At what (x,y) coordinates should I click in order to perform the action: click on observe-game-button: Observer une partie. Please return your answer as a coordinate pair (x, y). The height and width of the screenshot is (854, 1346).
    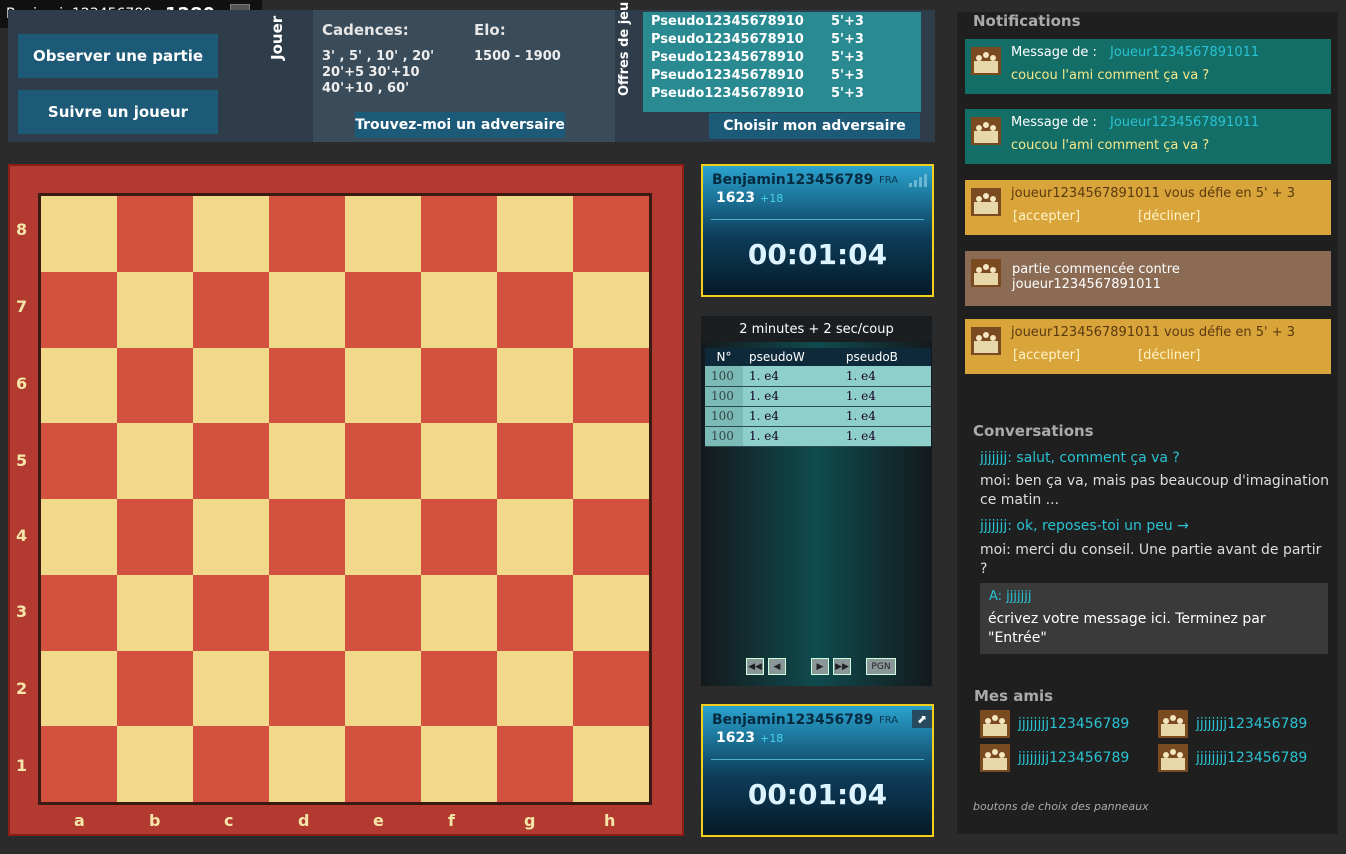
    Looking at the image, I should click on (118, 56).